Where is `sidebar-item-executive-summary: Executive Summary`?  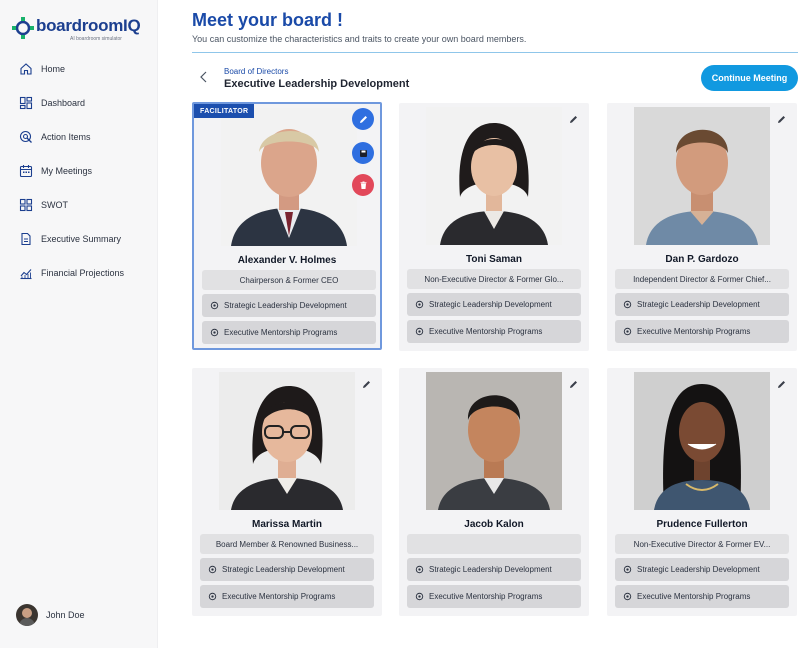 sidebar-item-executive-summary: Executive Summary is located at coordinates (79, 239).